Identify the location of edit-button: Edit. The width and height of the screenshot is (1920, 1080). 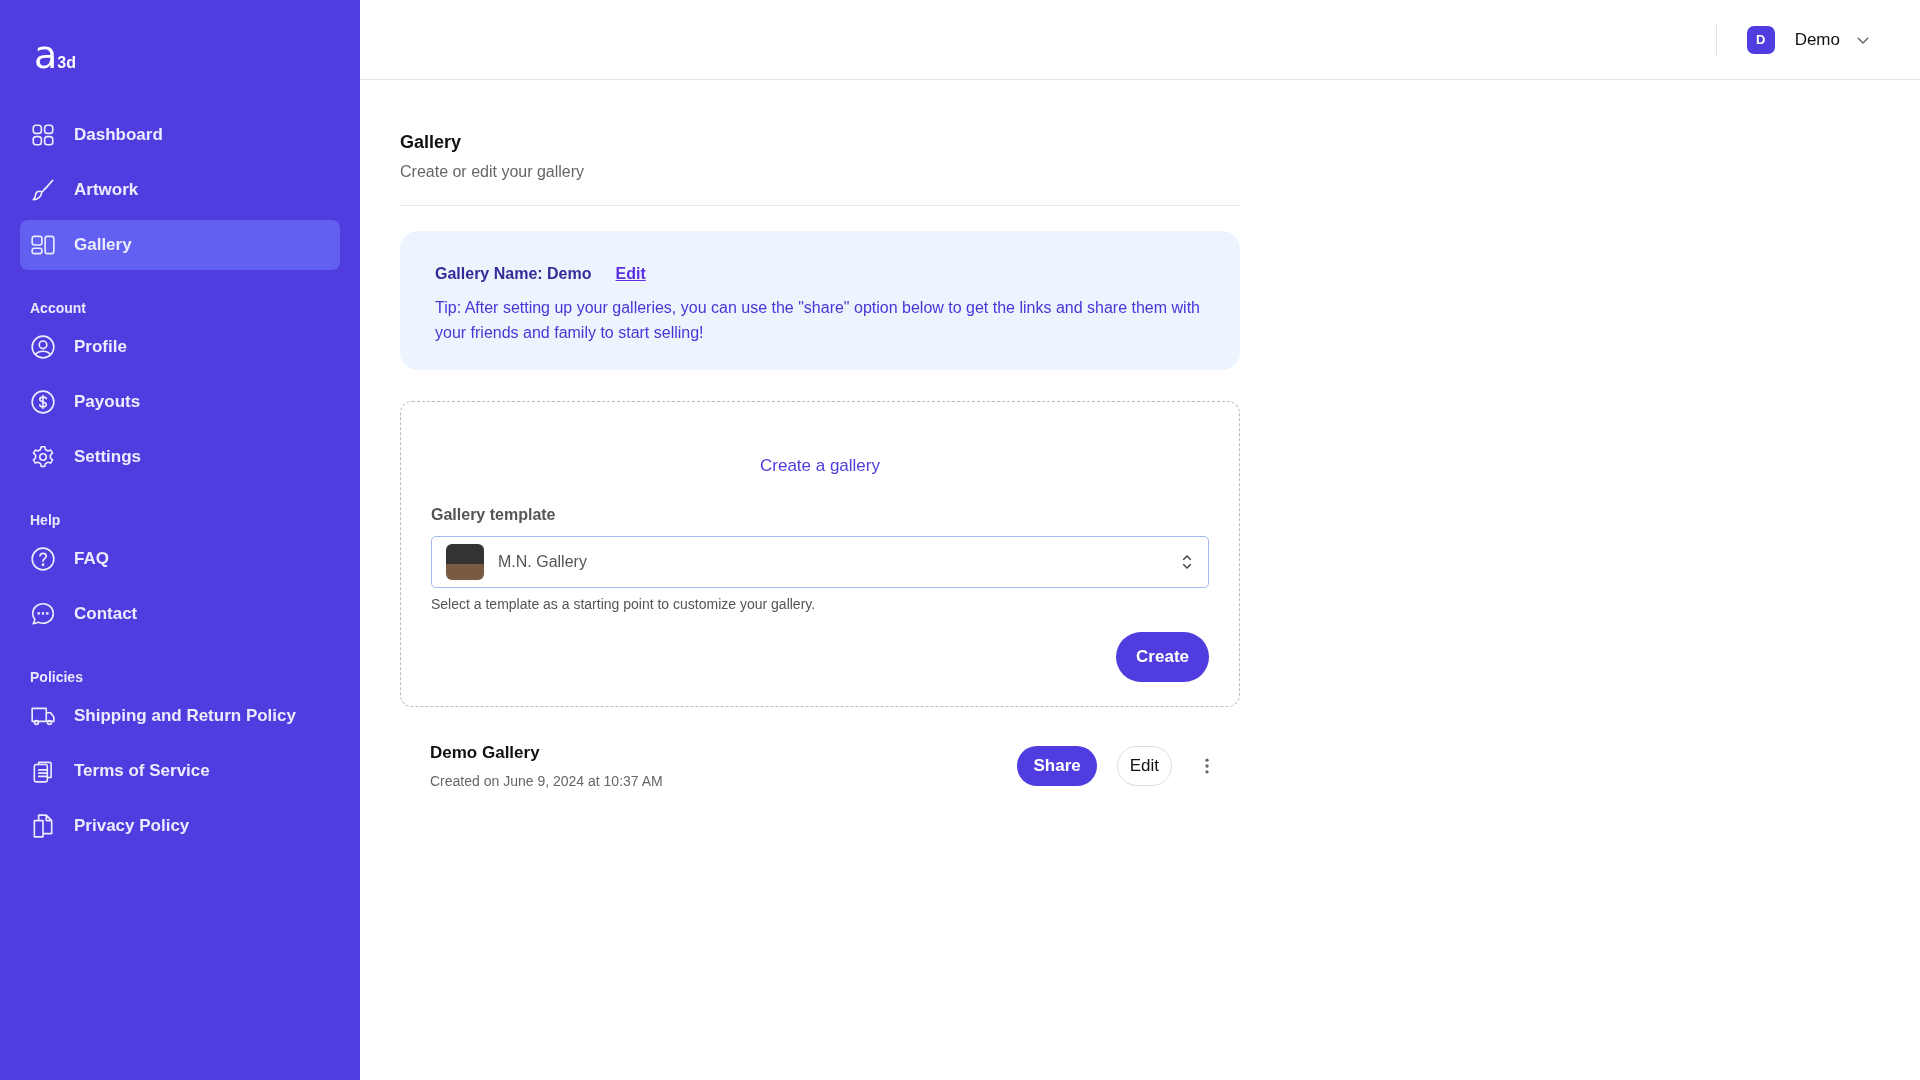
(1144, 766).